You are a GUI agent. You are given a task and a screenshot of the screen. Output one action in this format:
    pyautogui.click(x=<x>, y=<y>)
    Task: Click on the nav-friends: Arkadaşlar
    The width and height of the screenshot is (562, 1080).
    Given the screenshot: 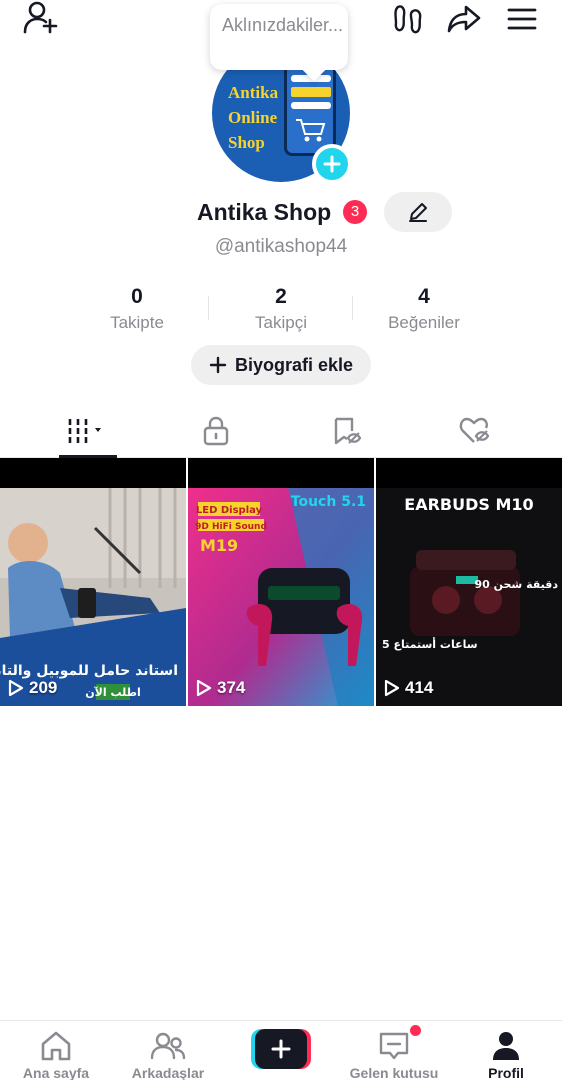 What is the action you would take?
    pyautogui.click(x=168, y=1050)
    